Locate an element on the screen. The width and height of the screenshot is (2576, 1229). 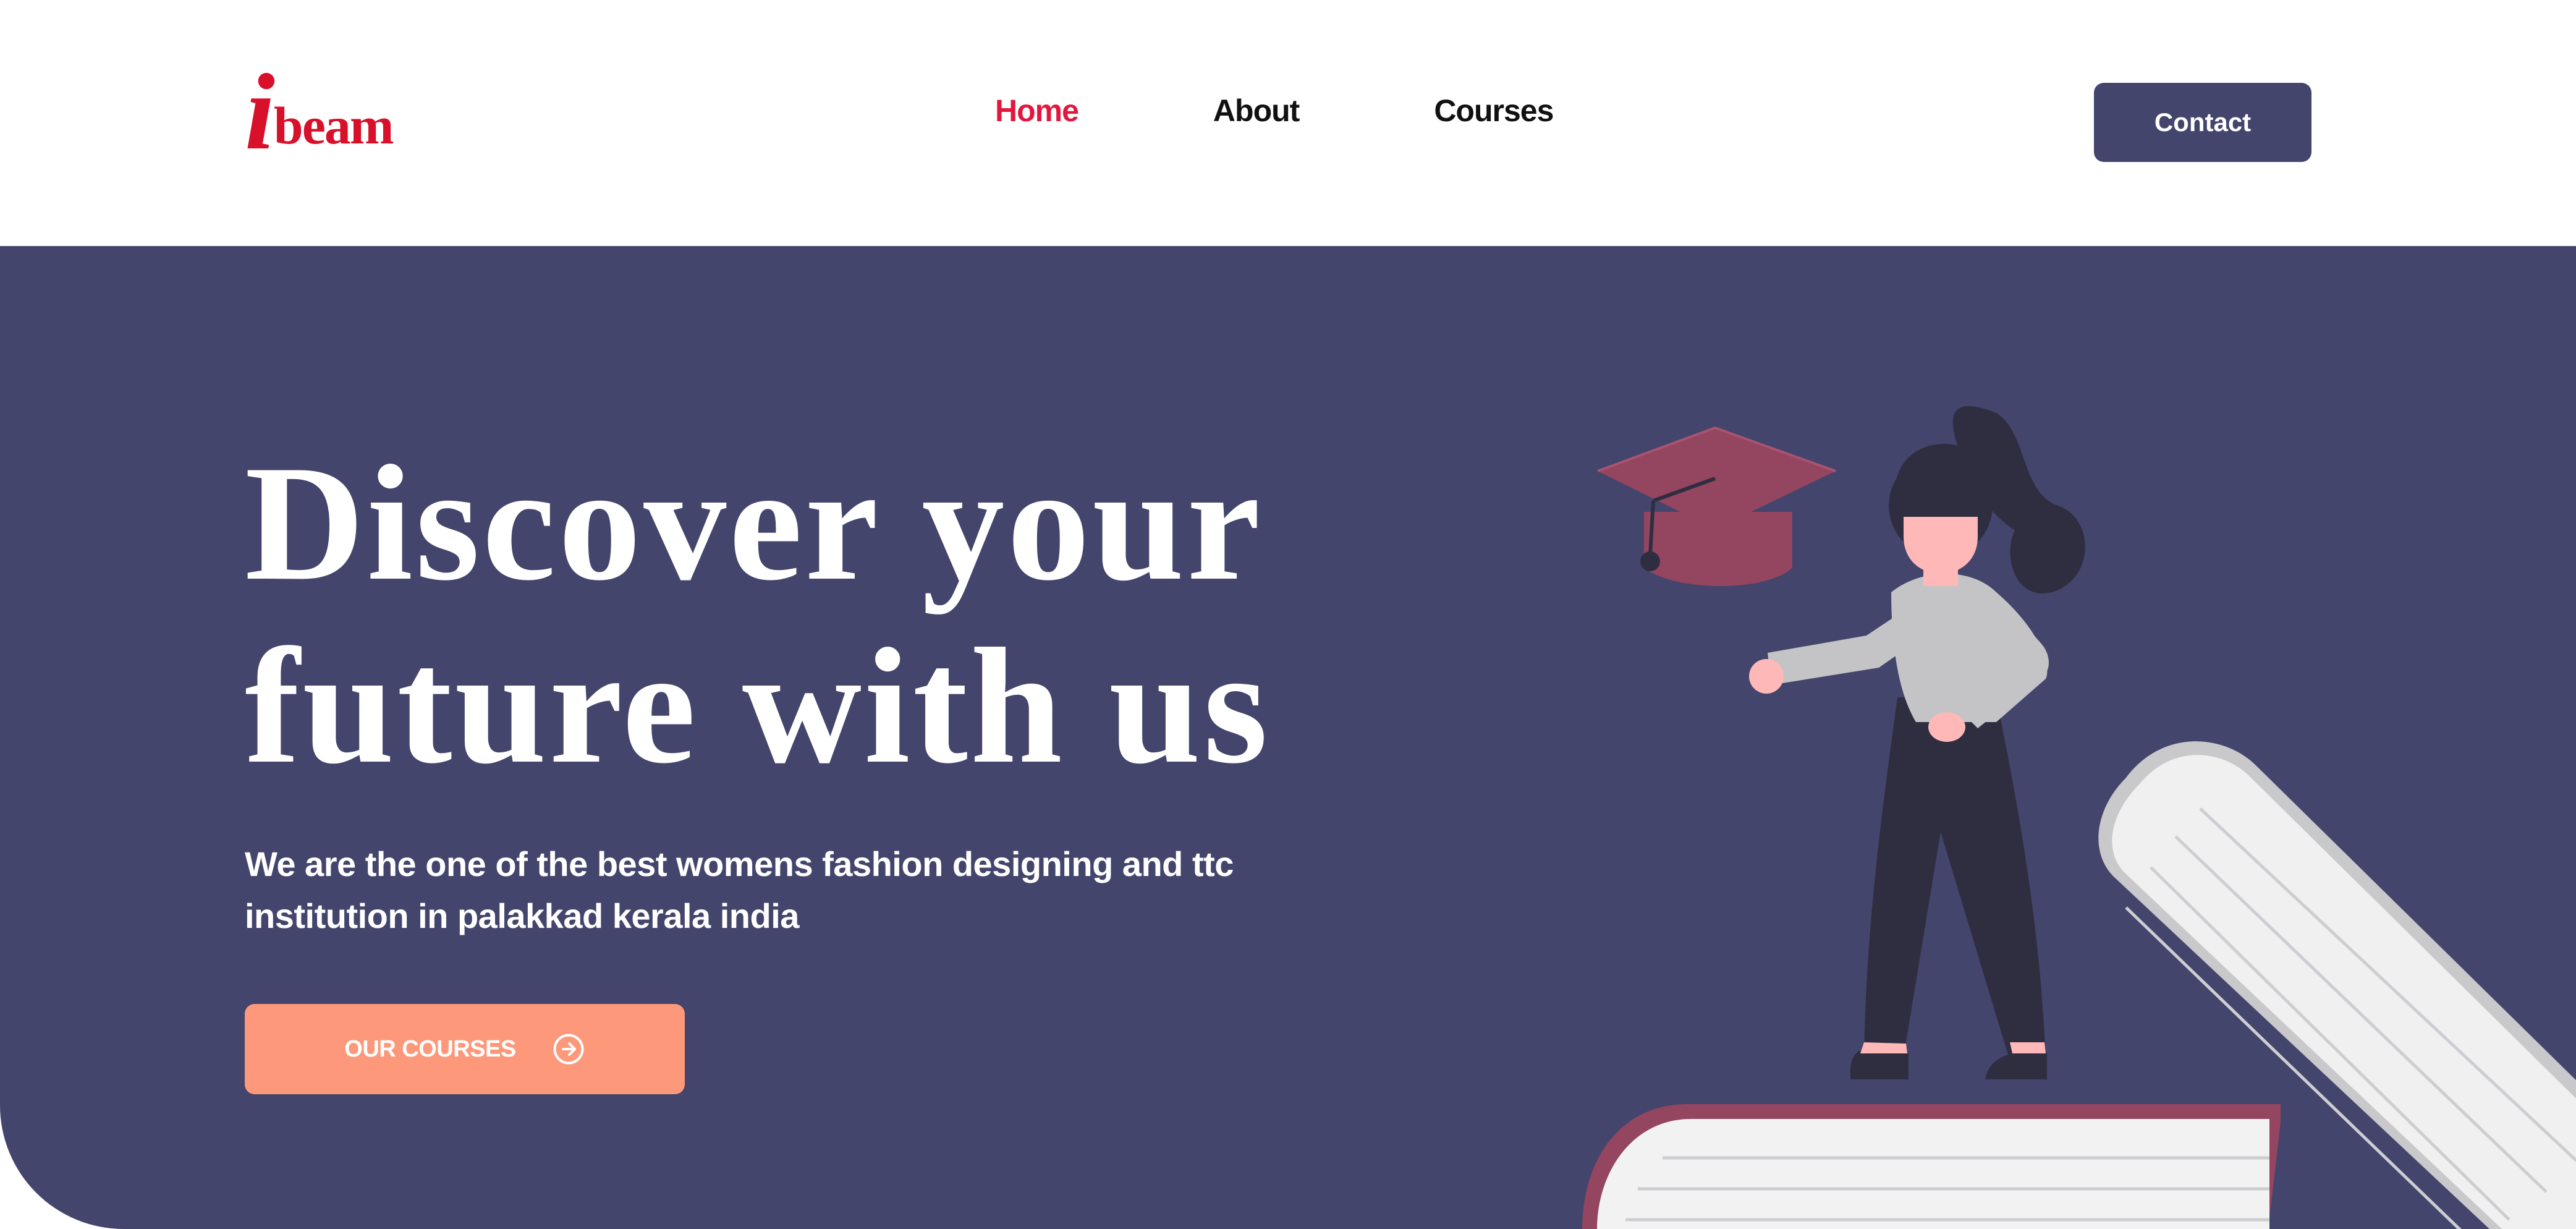
hero-title-line-1: Discover your is located at coordinates (754, 522).